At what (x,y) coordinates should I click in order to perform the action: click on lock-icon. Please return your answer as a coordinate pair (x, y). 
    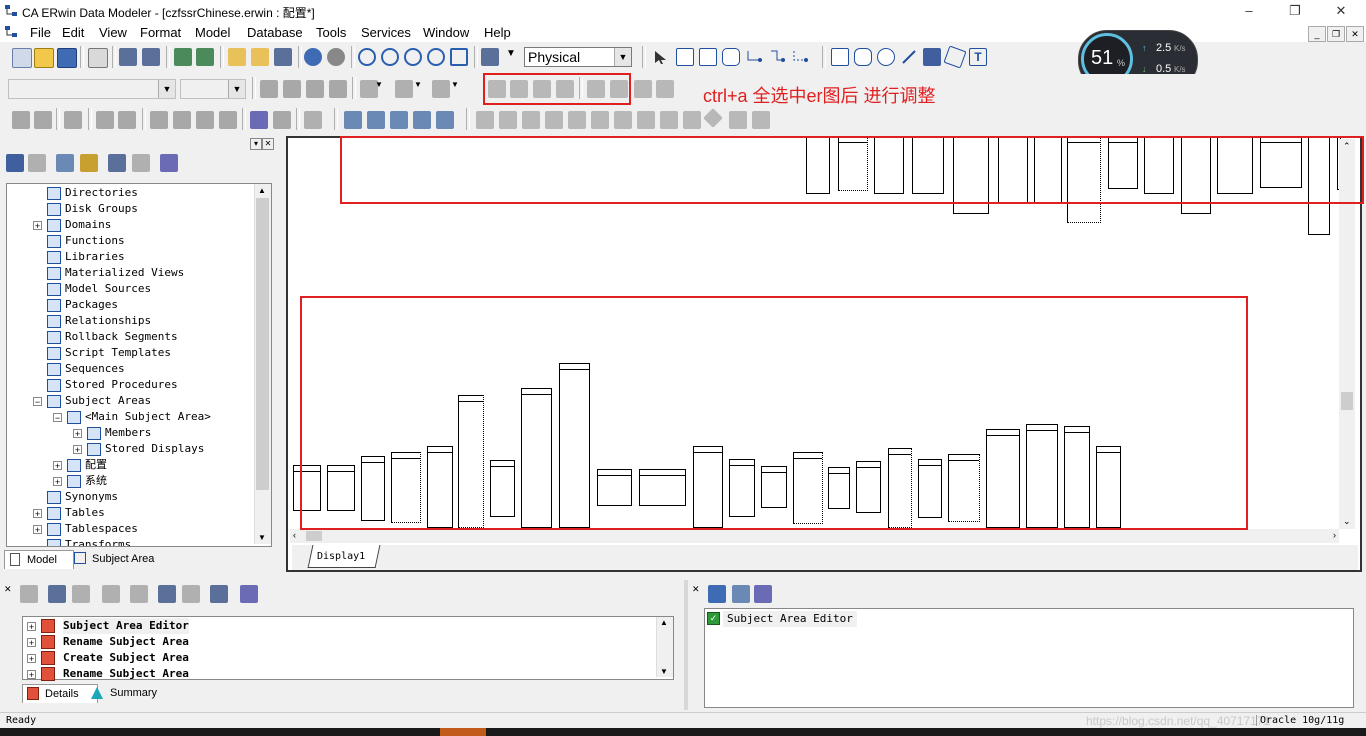
    Looking at the image, I should click on (73, 120).